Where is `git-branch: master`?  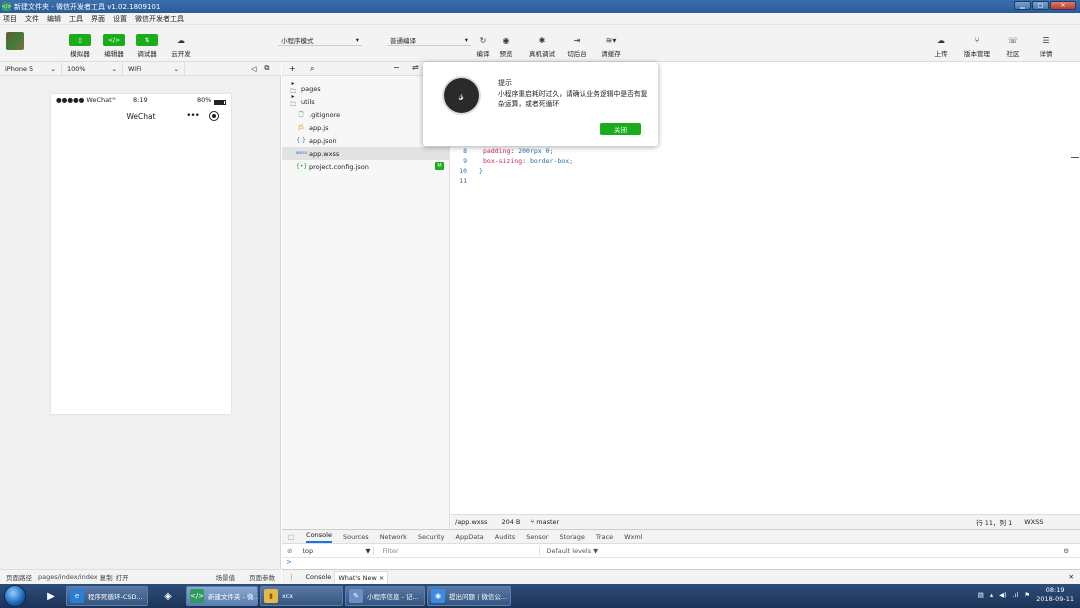 git-branch: master is located at coordinates (547, 522).